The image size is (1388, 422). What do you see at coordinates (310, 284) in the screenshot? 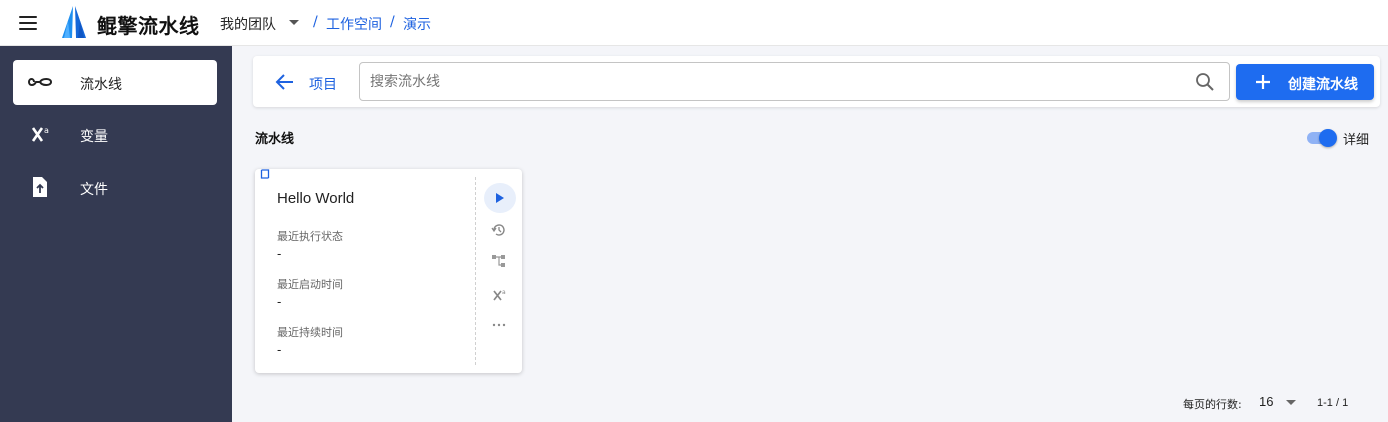
I see `field-label: 最近启动时间` at bounding box center [310, 284].